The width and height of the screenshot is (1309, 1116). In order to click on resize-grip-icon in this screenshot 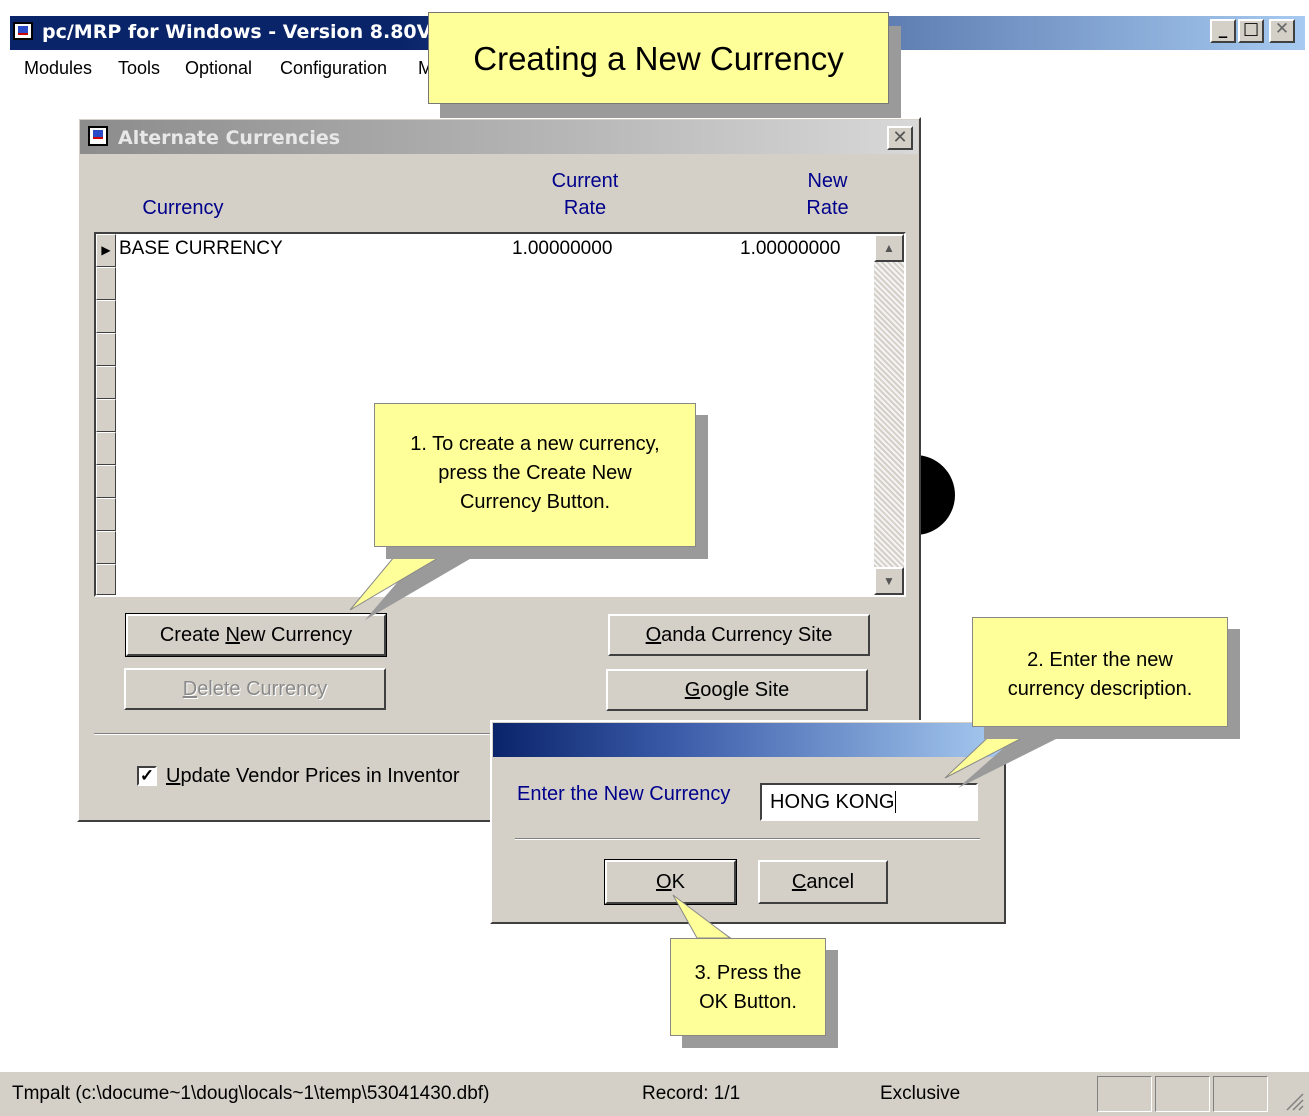, I will do `click(1294, 1101)`.